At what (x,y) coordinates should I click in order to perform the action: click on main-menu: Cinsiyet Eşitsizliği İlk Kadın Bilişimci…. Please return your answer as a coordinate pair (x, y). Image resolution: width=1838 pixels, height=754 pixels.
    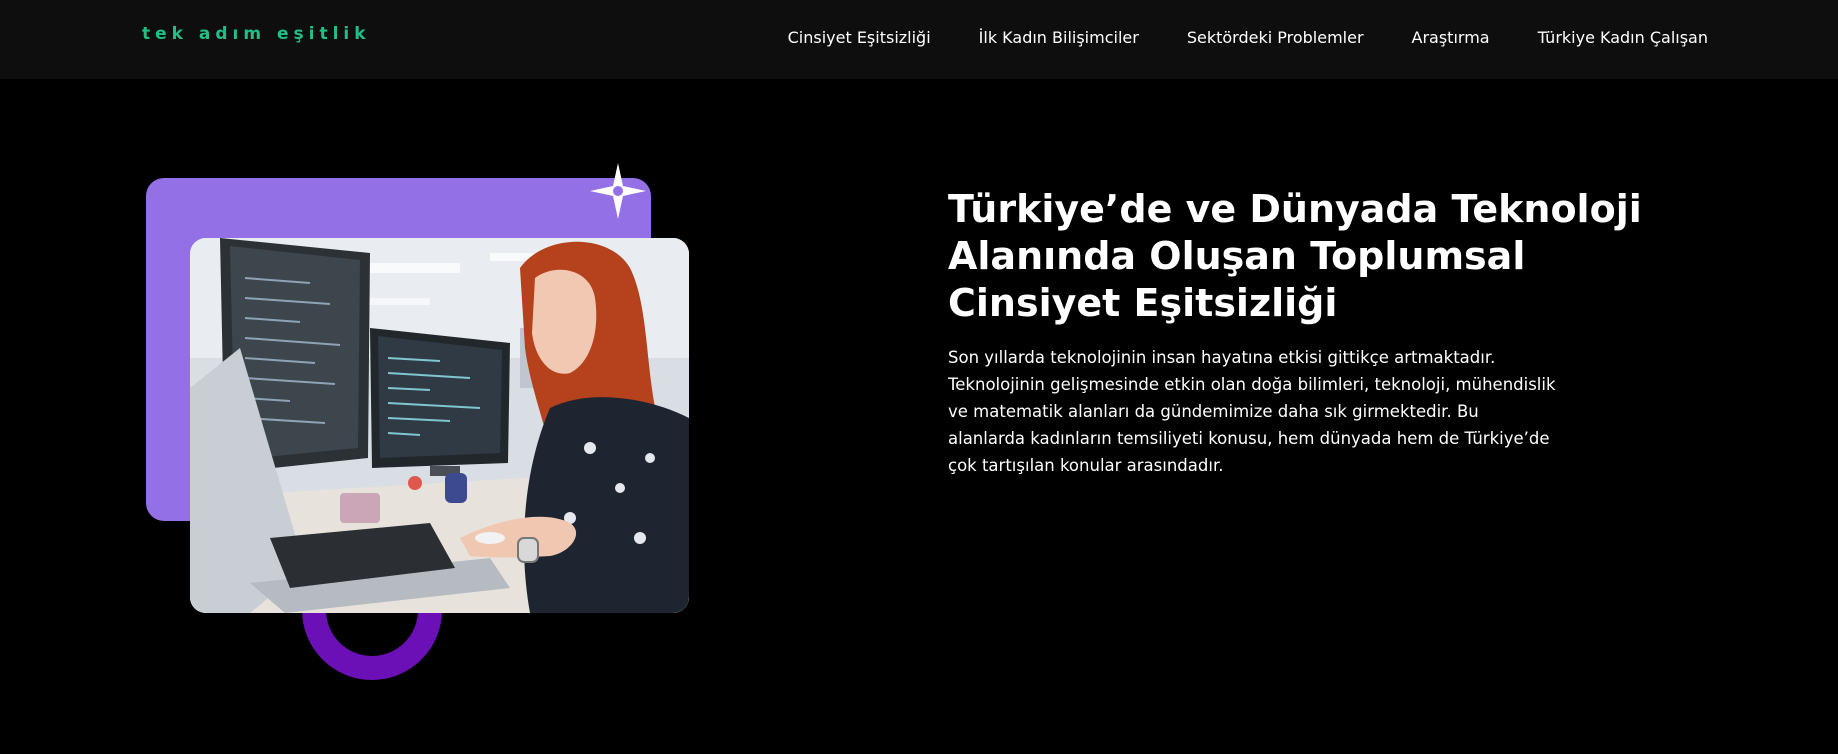
    Looking at the image, I should click on (1248, 37).